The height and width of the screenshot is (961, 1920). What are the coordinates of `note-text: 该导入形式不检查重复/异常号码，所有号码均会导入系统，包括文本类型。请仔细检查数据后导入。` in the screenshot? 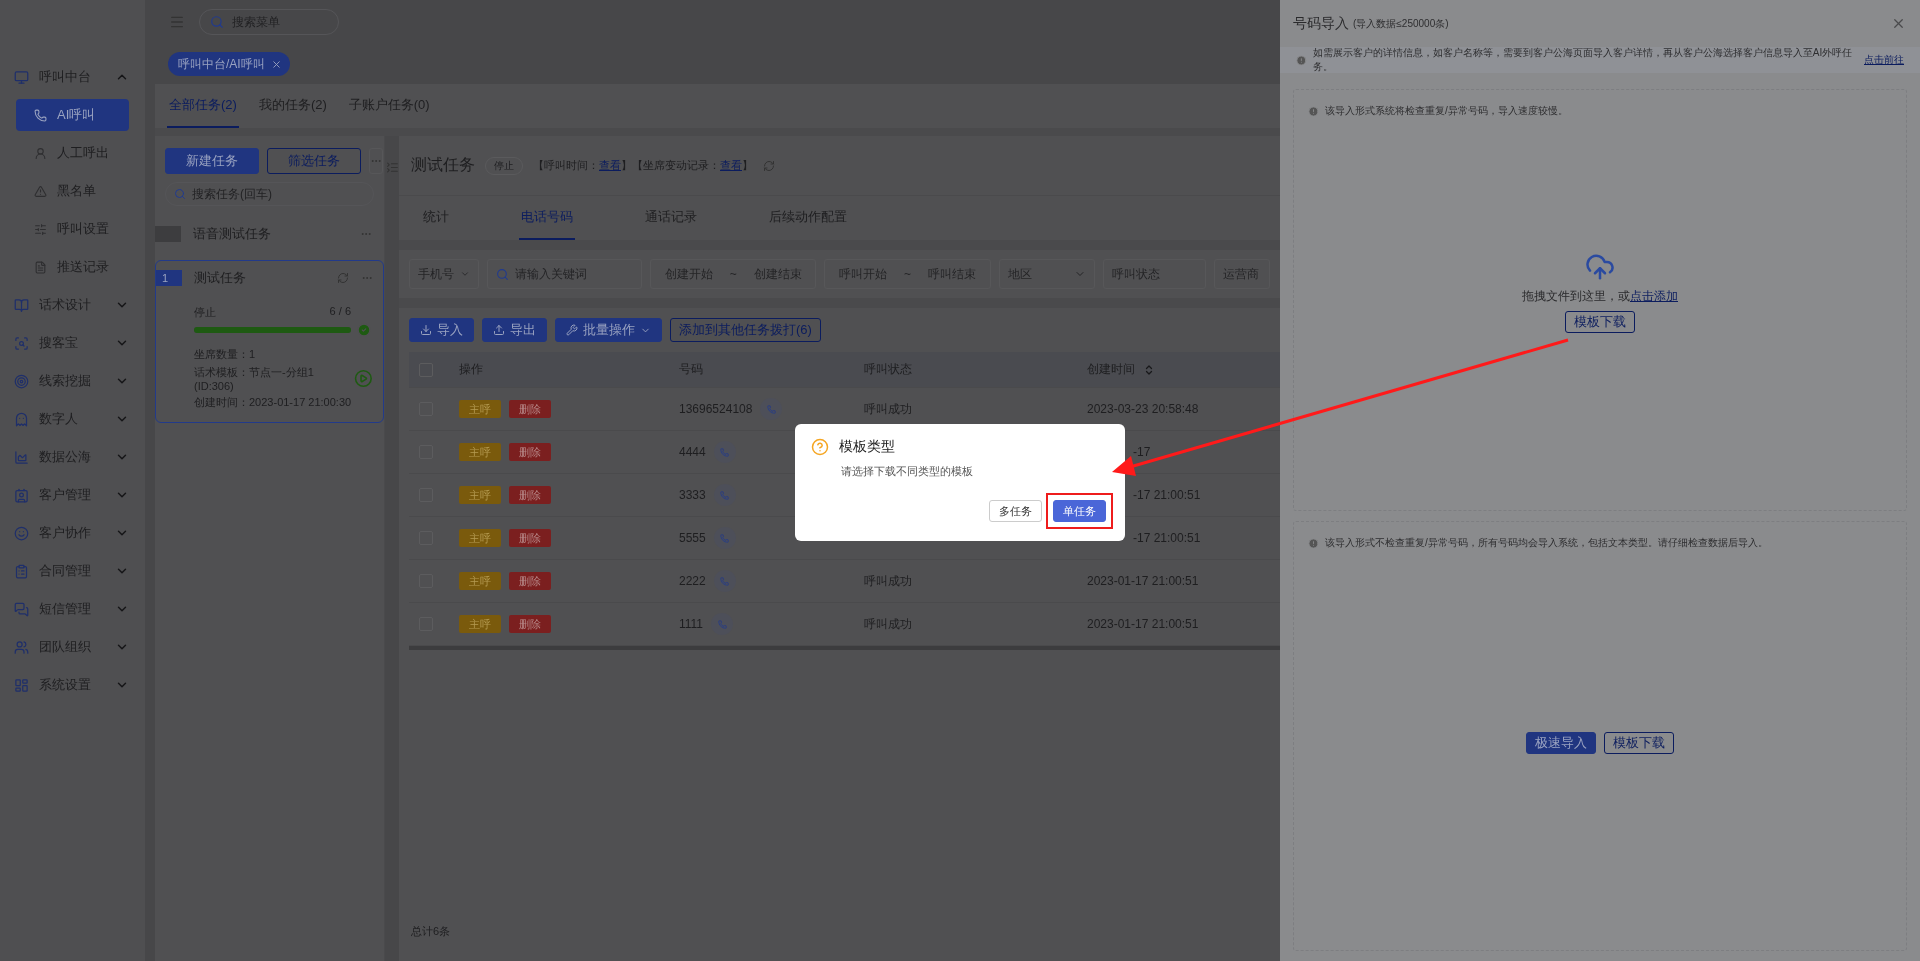 It's located at (1546, 543).